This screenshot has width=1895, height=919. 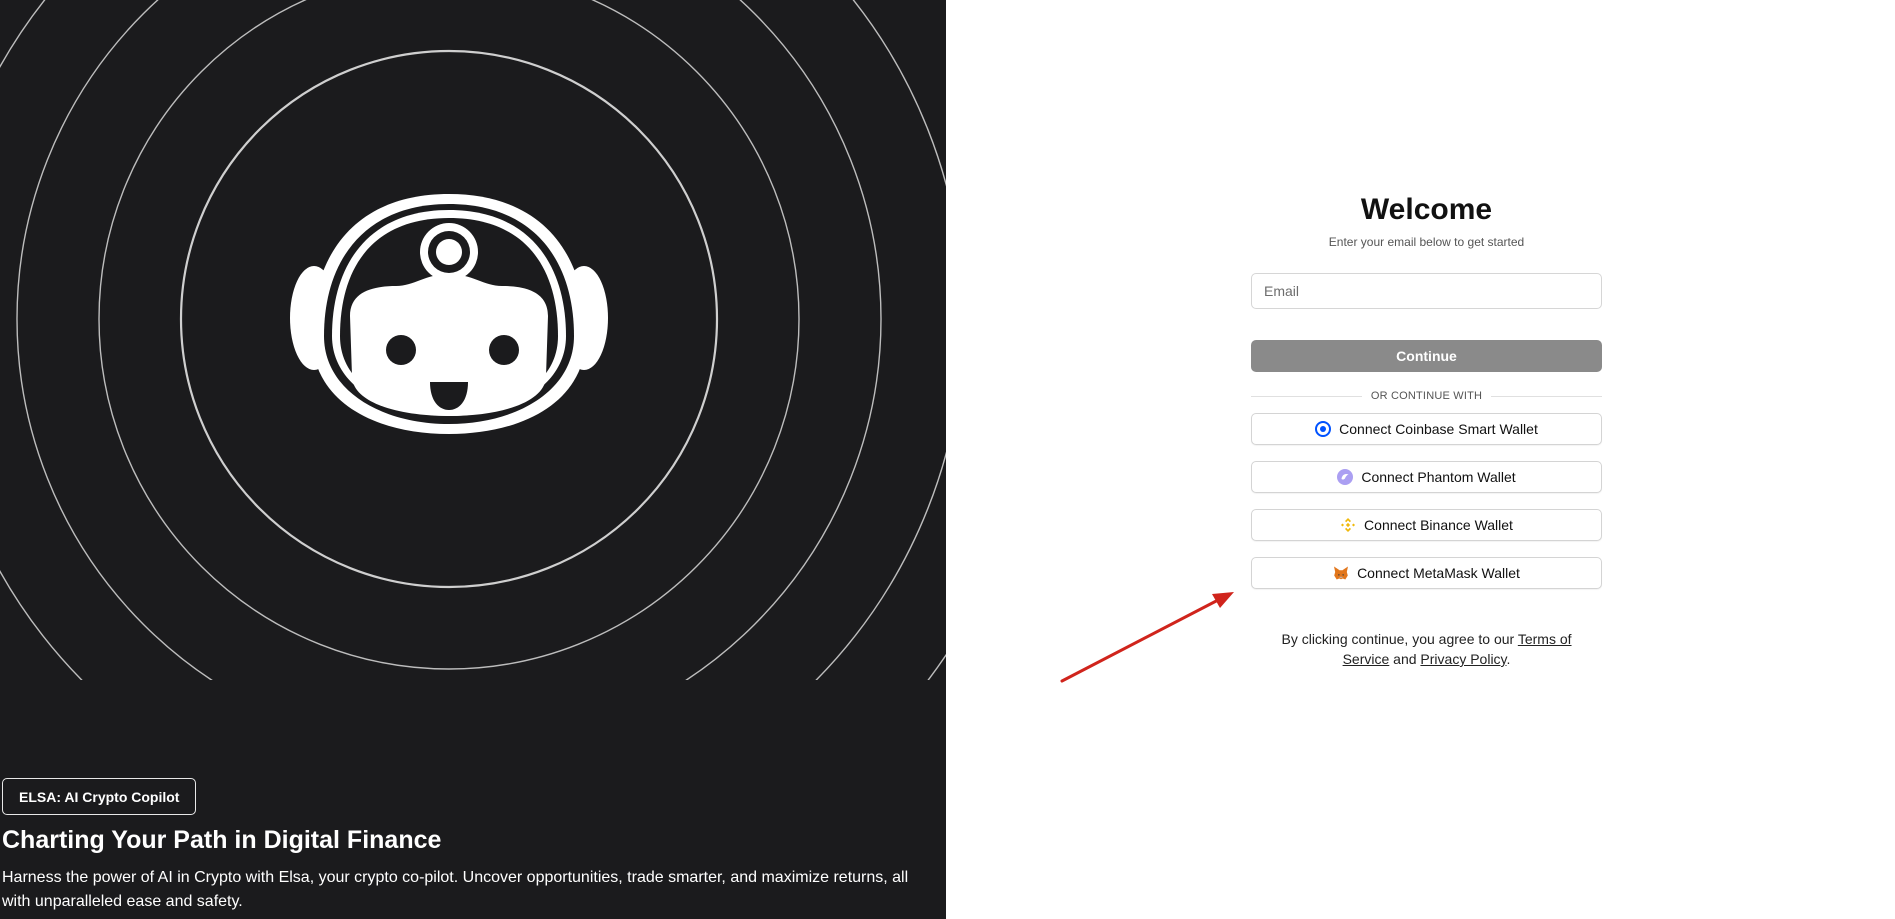 What do you see at coordinates (1438, 429) in the screenshot?
I see `wallet-label: Connect Coinbase Smart Wallet` at bounding box center [1438, 429].